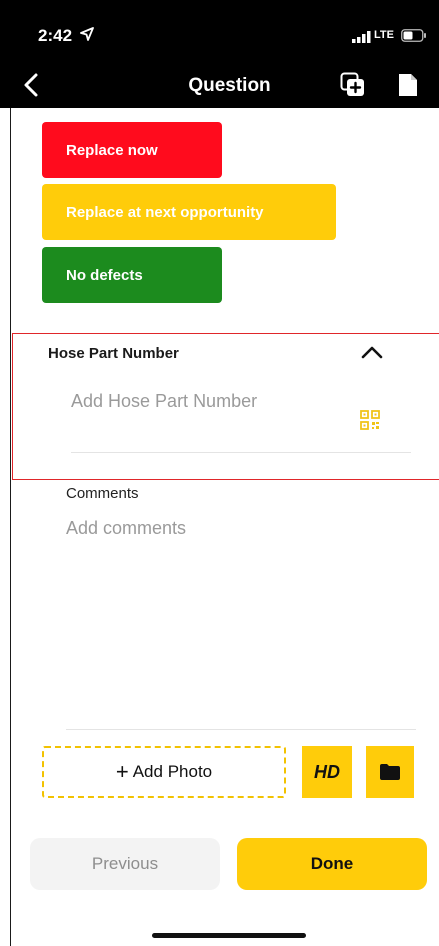 The height and width of the screenshot is (946, 439). What do you see at coordinates (353, 85) in the screenshot?
I see `copy-add-icon` at bounding box center [353, 85].